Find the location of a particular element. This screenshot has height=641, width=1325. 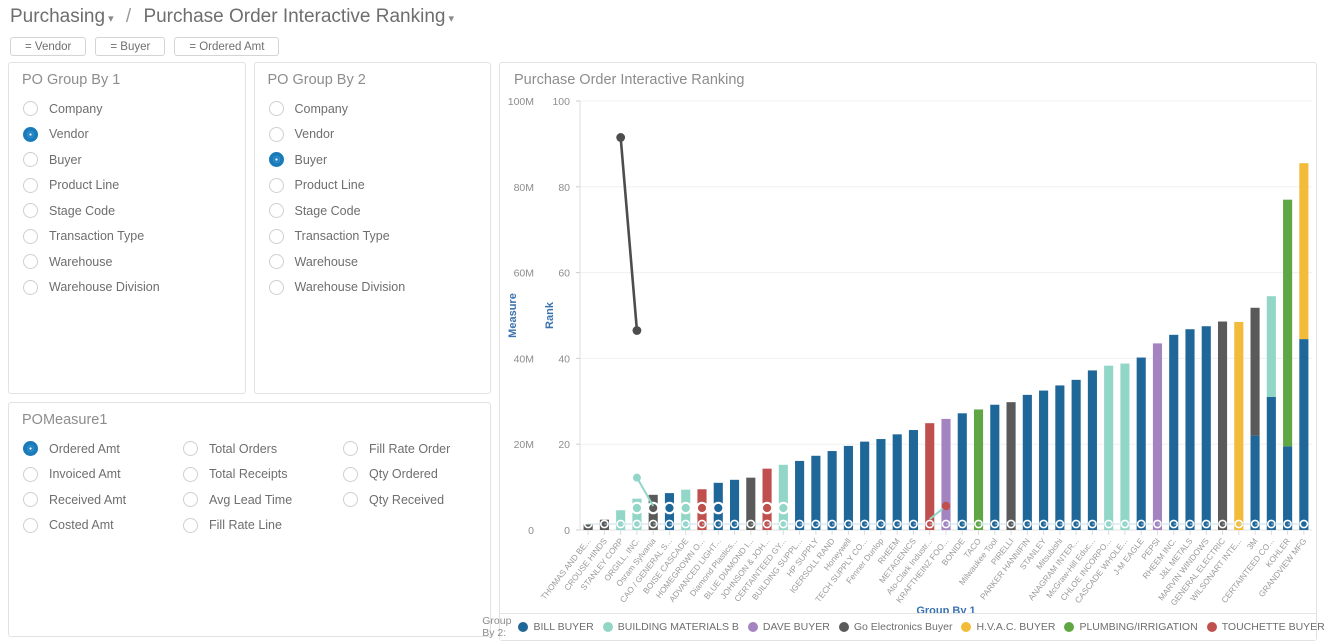

measure-option-invoiced-amt: Invoiced Amt is located at coordinates (89, 475).